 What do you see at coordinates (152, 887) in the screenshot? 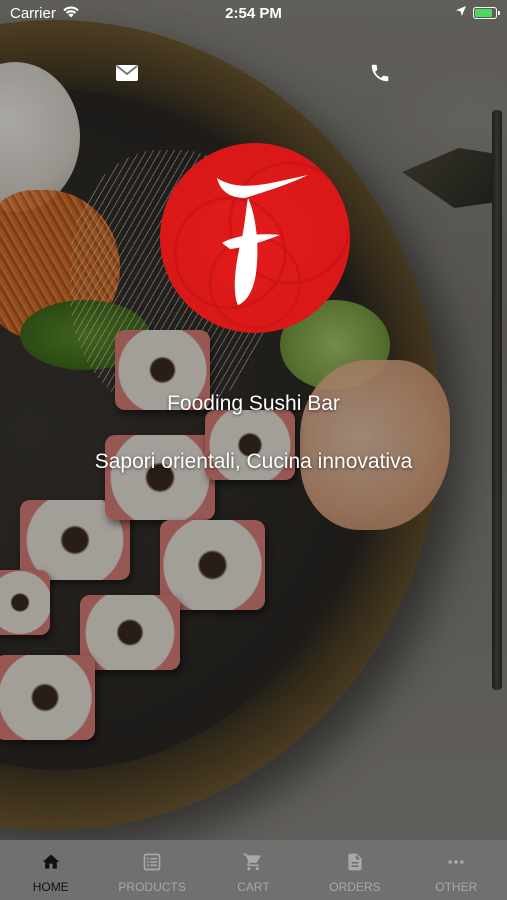
I see `tab-label: PRODUCTS` at bounding box center [152, 887].